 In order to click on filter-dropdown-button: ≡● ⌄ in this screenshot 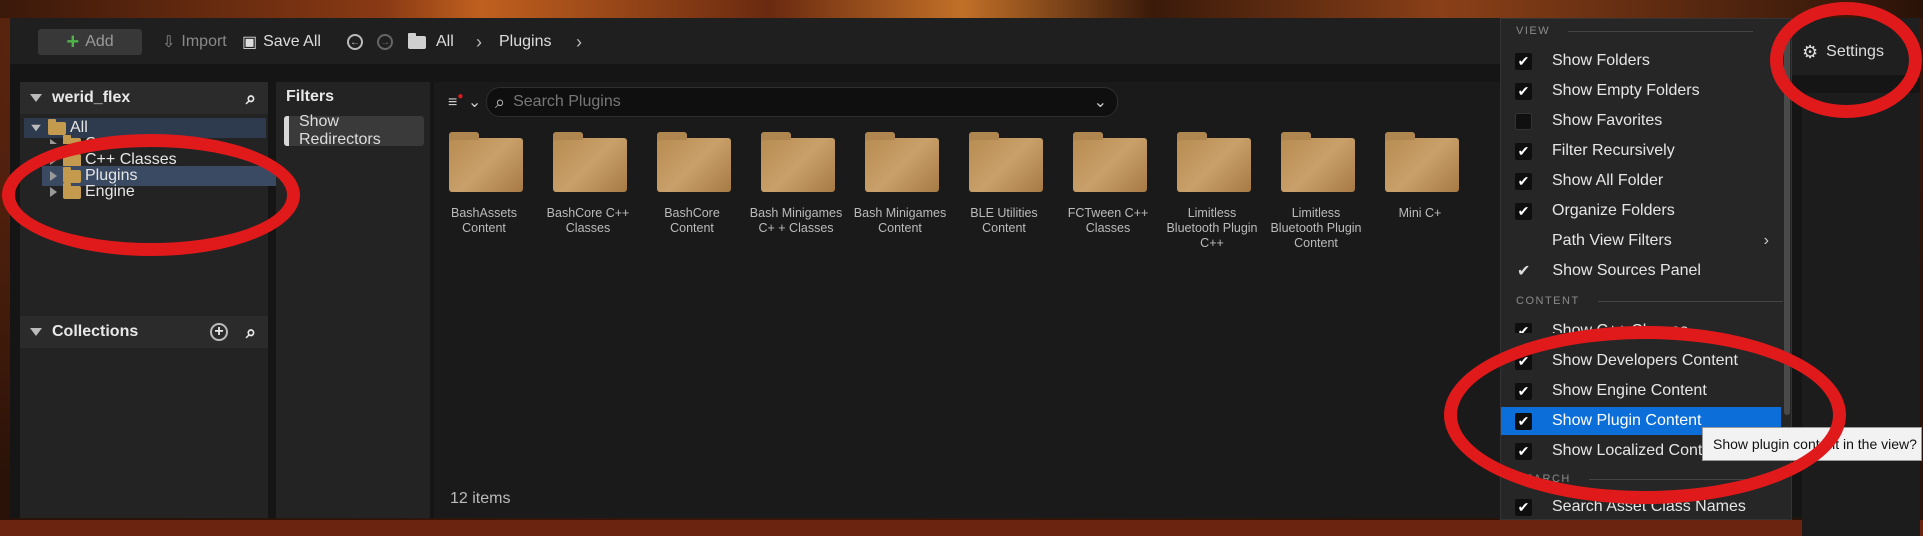, I will do `click(465, 101)`.